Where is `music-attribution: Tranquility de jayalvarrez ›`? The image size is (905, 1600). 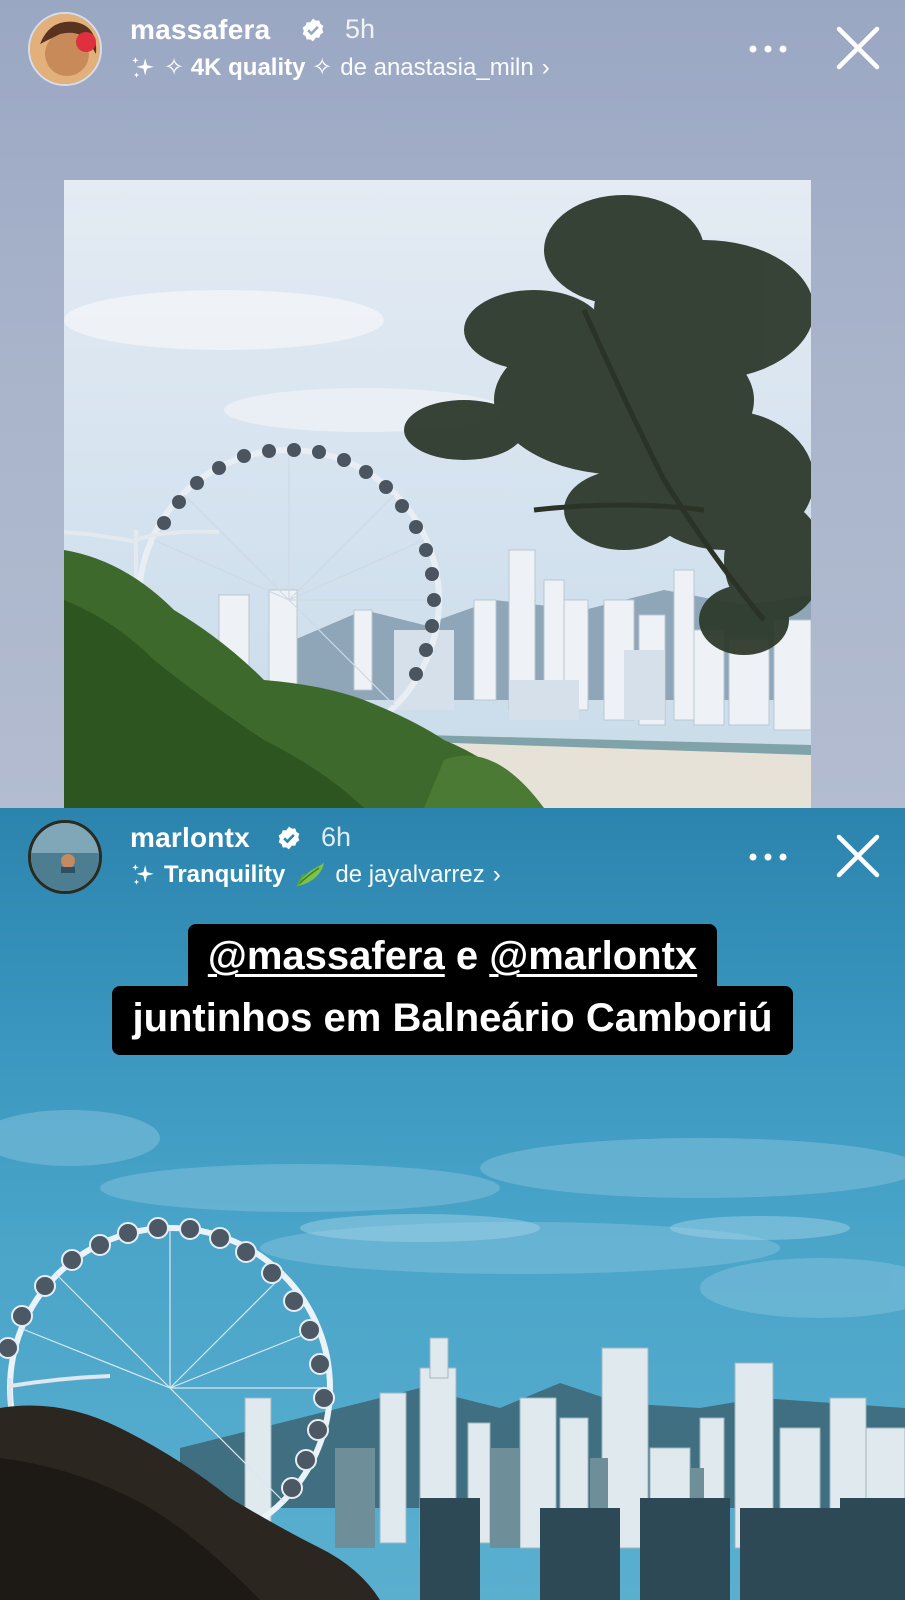 music-attribution: Tranquility de jayalvarrez › is located at coordinates (315, 875).